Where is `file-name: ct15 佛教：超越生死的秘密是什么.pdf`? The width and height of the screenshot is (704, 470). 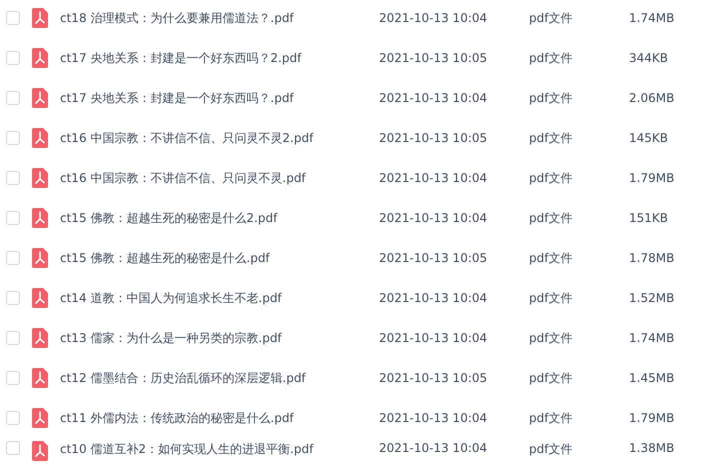
file-name: ct15 佛教：超越生死的秘密是什么.pdf is located at coordinates (219, 258).